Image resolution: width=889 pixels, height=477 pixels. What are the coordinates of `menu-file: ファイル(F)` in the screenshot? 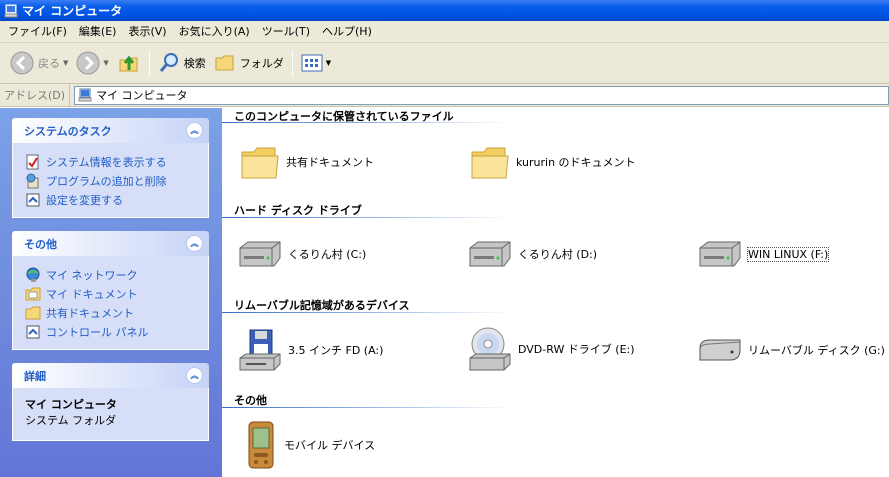 It's located at (37, 32).